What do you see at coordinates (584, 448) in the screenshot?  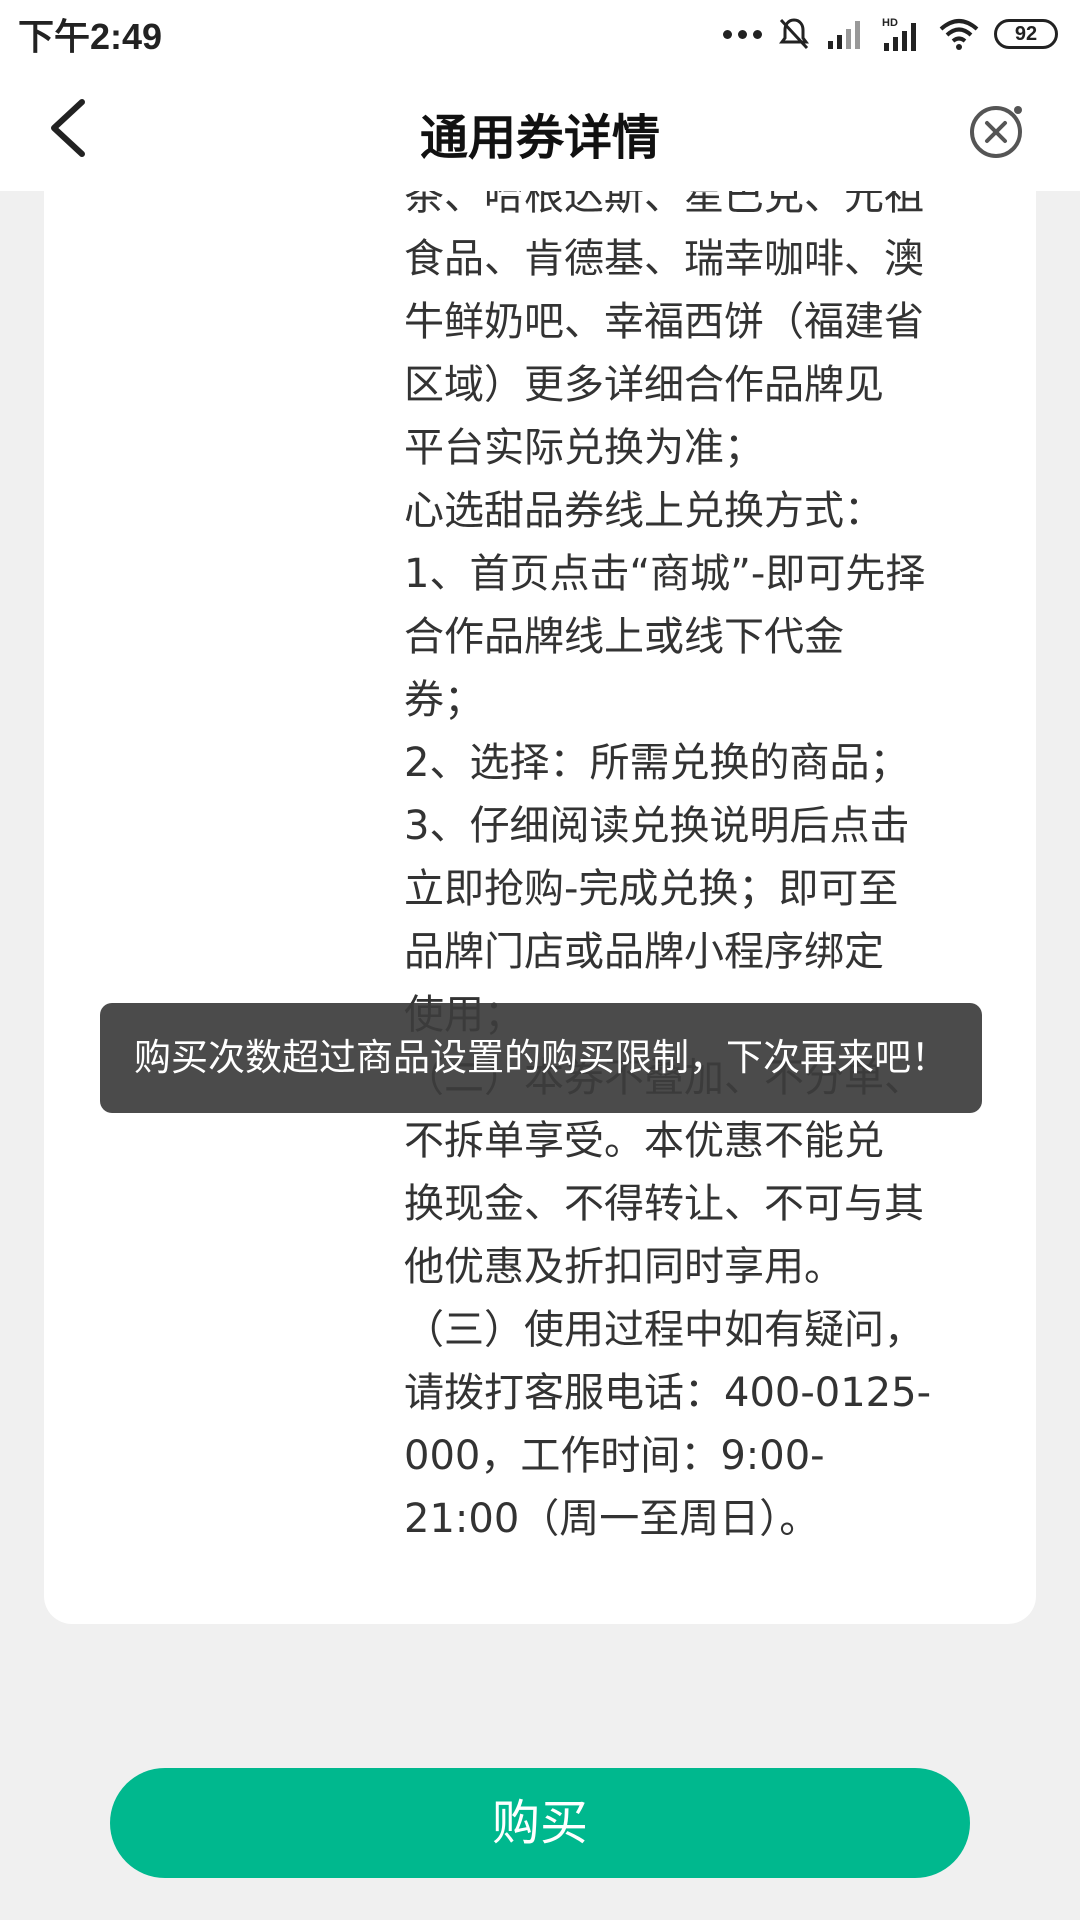 I see `rules-line: 平台实际兑换为准；` at bounding box center [584, 448].